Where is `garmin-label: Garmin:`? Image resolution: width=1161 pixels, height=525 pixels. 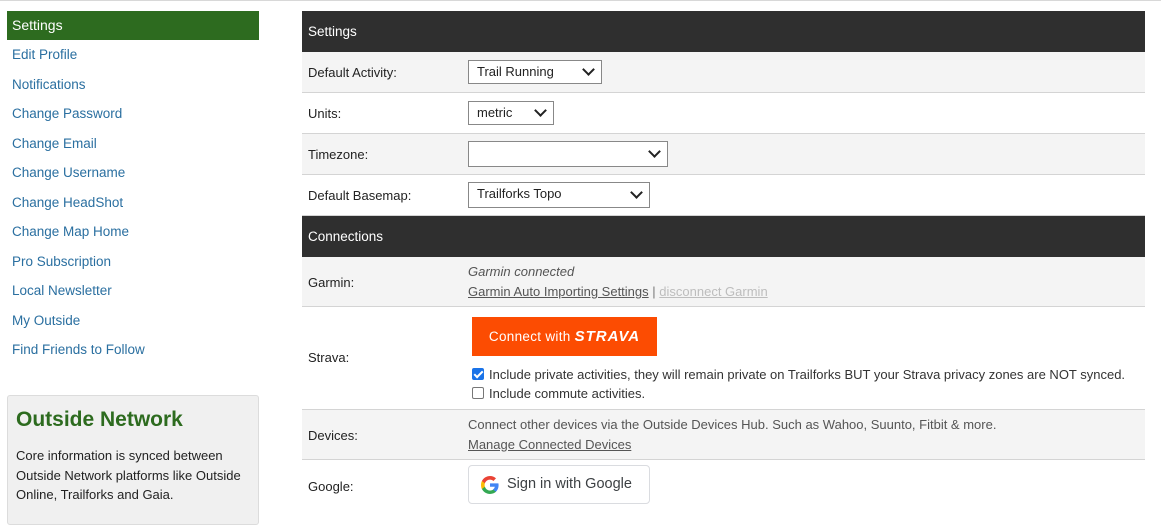 garmin-label: Garmin: is located at coordinates (331, 282).